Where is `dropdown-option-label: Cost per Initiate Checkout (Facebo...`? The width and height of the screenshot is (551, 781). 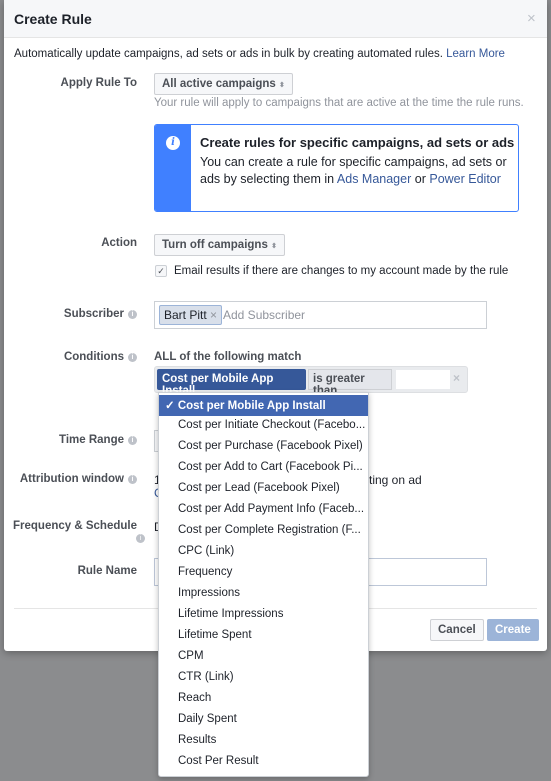
dropdown-option-label: Cost per Initiate Checkout (Facebo... is located at coordinates (272, 425).